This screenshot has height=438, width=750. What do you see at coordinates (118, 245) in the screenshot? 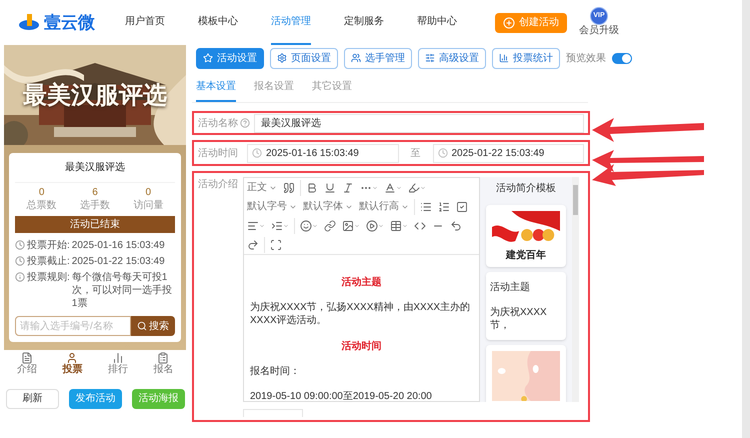
I see `info-value: 2025-01-16 15:03:49` at bounding box center [118, 245].